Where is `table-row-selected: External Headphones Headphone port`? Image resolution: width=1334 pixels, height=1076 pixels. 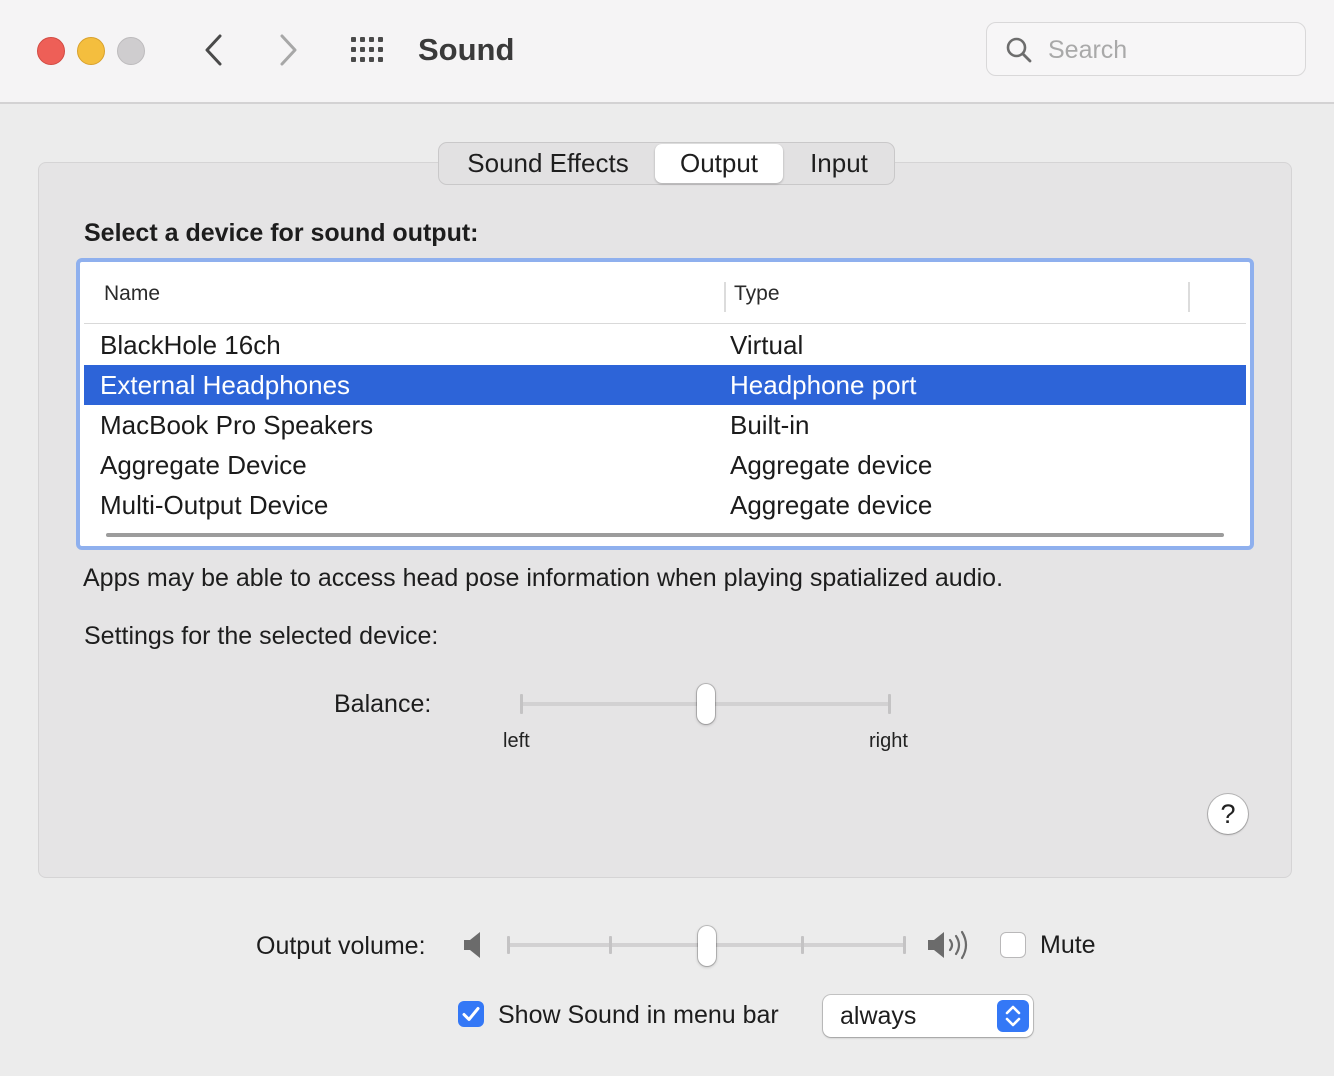 table-row-selected: External Headphones Headphone port is located at coordinates (665, 385).